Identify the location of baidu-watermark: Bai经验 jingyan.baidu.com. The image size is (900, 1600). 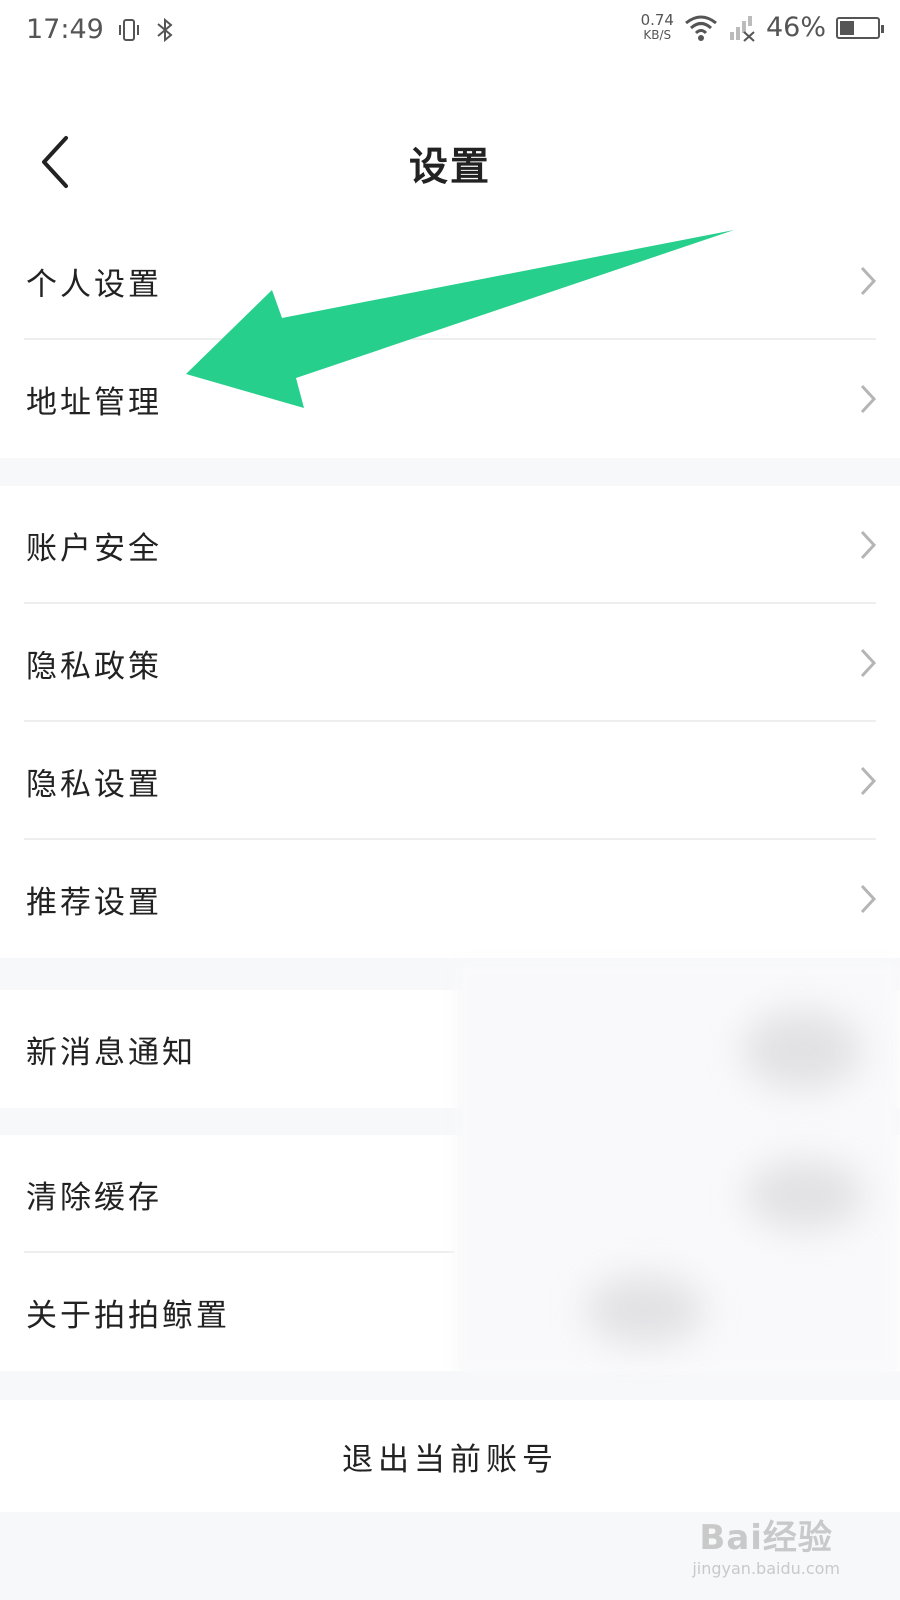
(766, 1544).